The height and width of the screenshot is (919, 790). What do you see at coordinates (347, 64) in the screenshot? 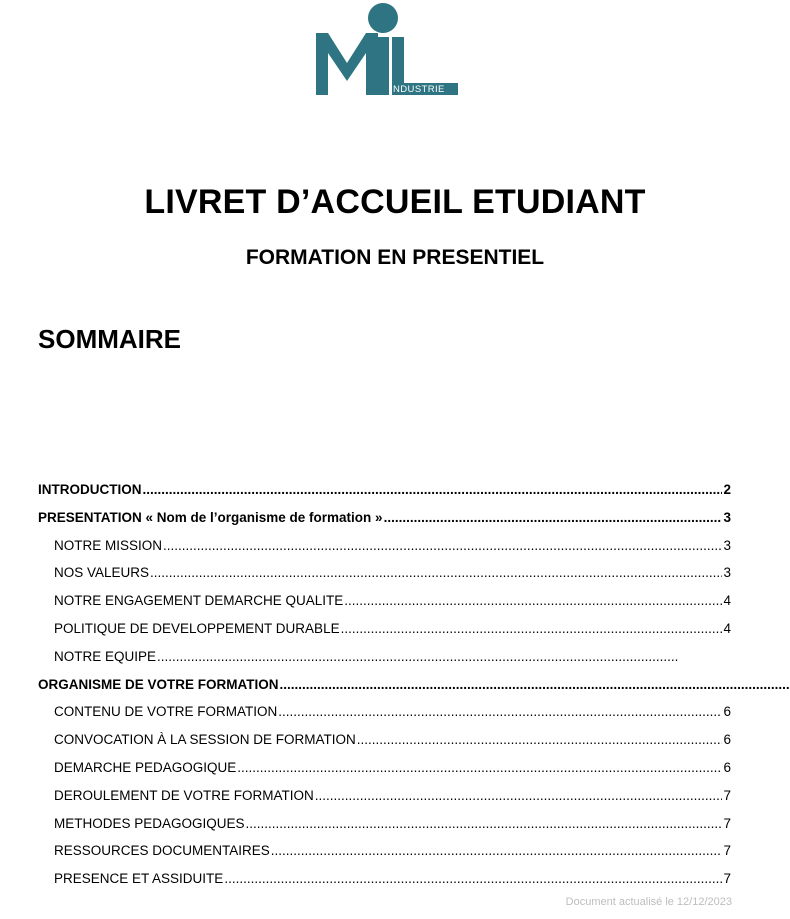
I see `logo-letter-m` at bounding box center [347, 64].